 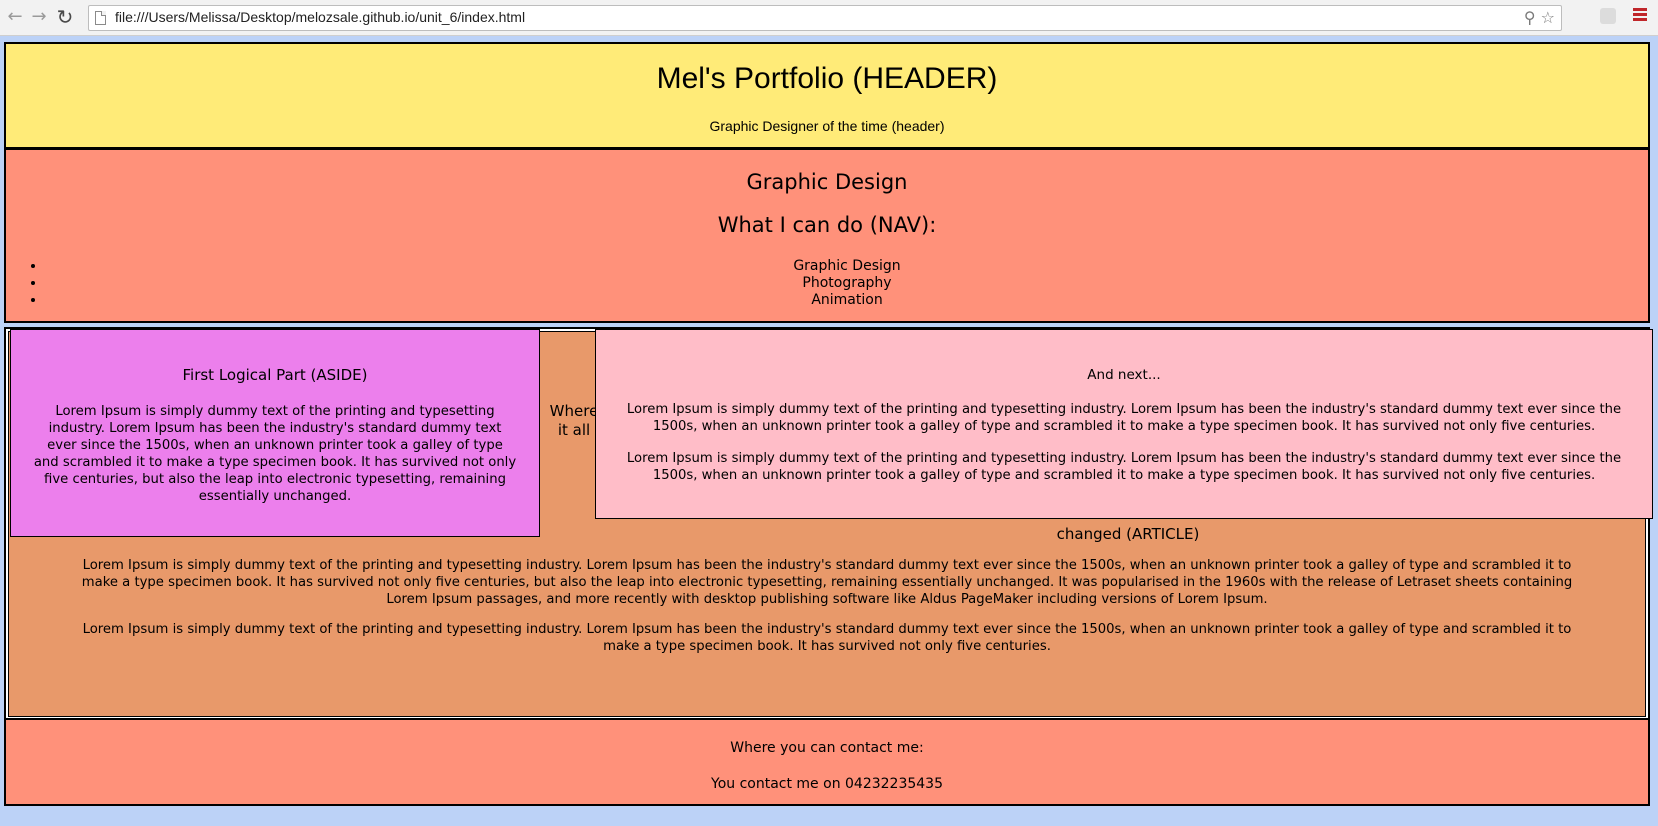 I want to click on nav-list: Graphic Design Photography Animation, so click(x=827, y=283).